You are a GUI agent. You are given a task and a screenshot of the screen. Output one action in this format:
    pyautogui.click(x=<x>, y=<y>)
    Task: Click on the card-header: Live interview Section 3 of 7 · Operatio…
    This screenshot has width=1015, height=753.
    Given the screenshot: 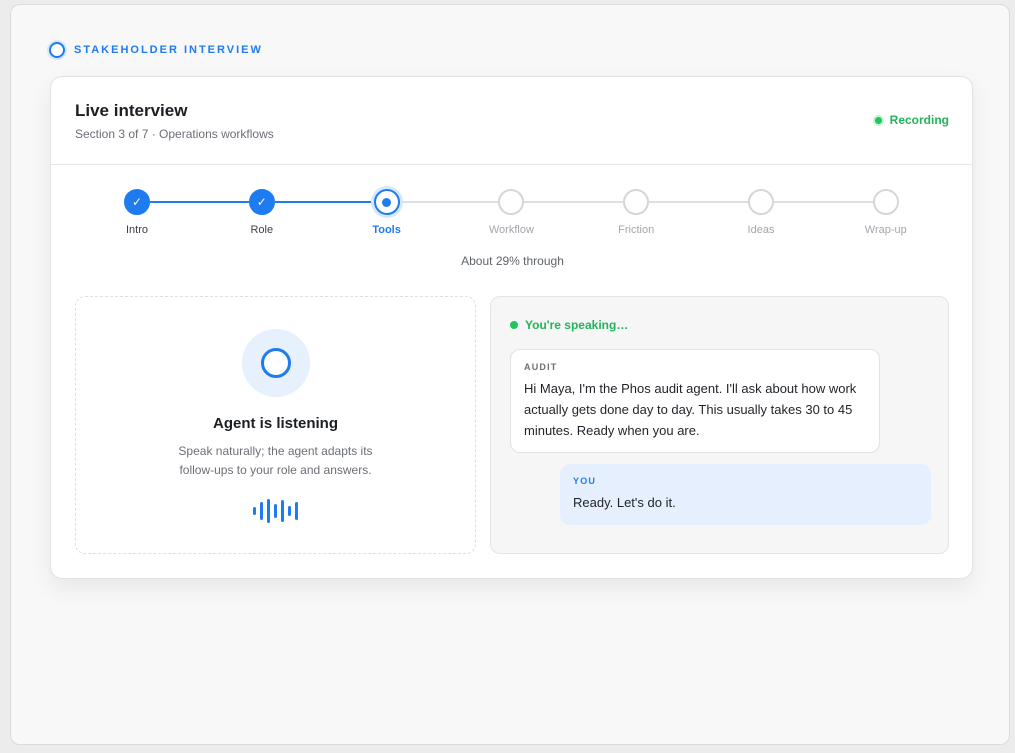 What is the action you would take?
    pyautogui.click(x=511, y=121)
    